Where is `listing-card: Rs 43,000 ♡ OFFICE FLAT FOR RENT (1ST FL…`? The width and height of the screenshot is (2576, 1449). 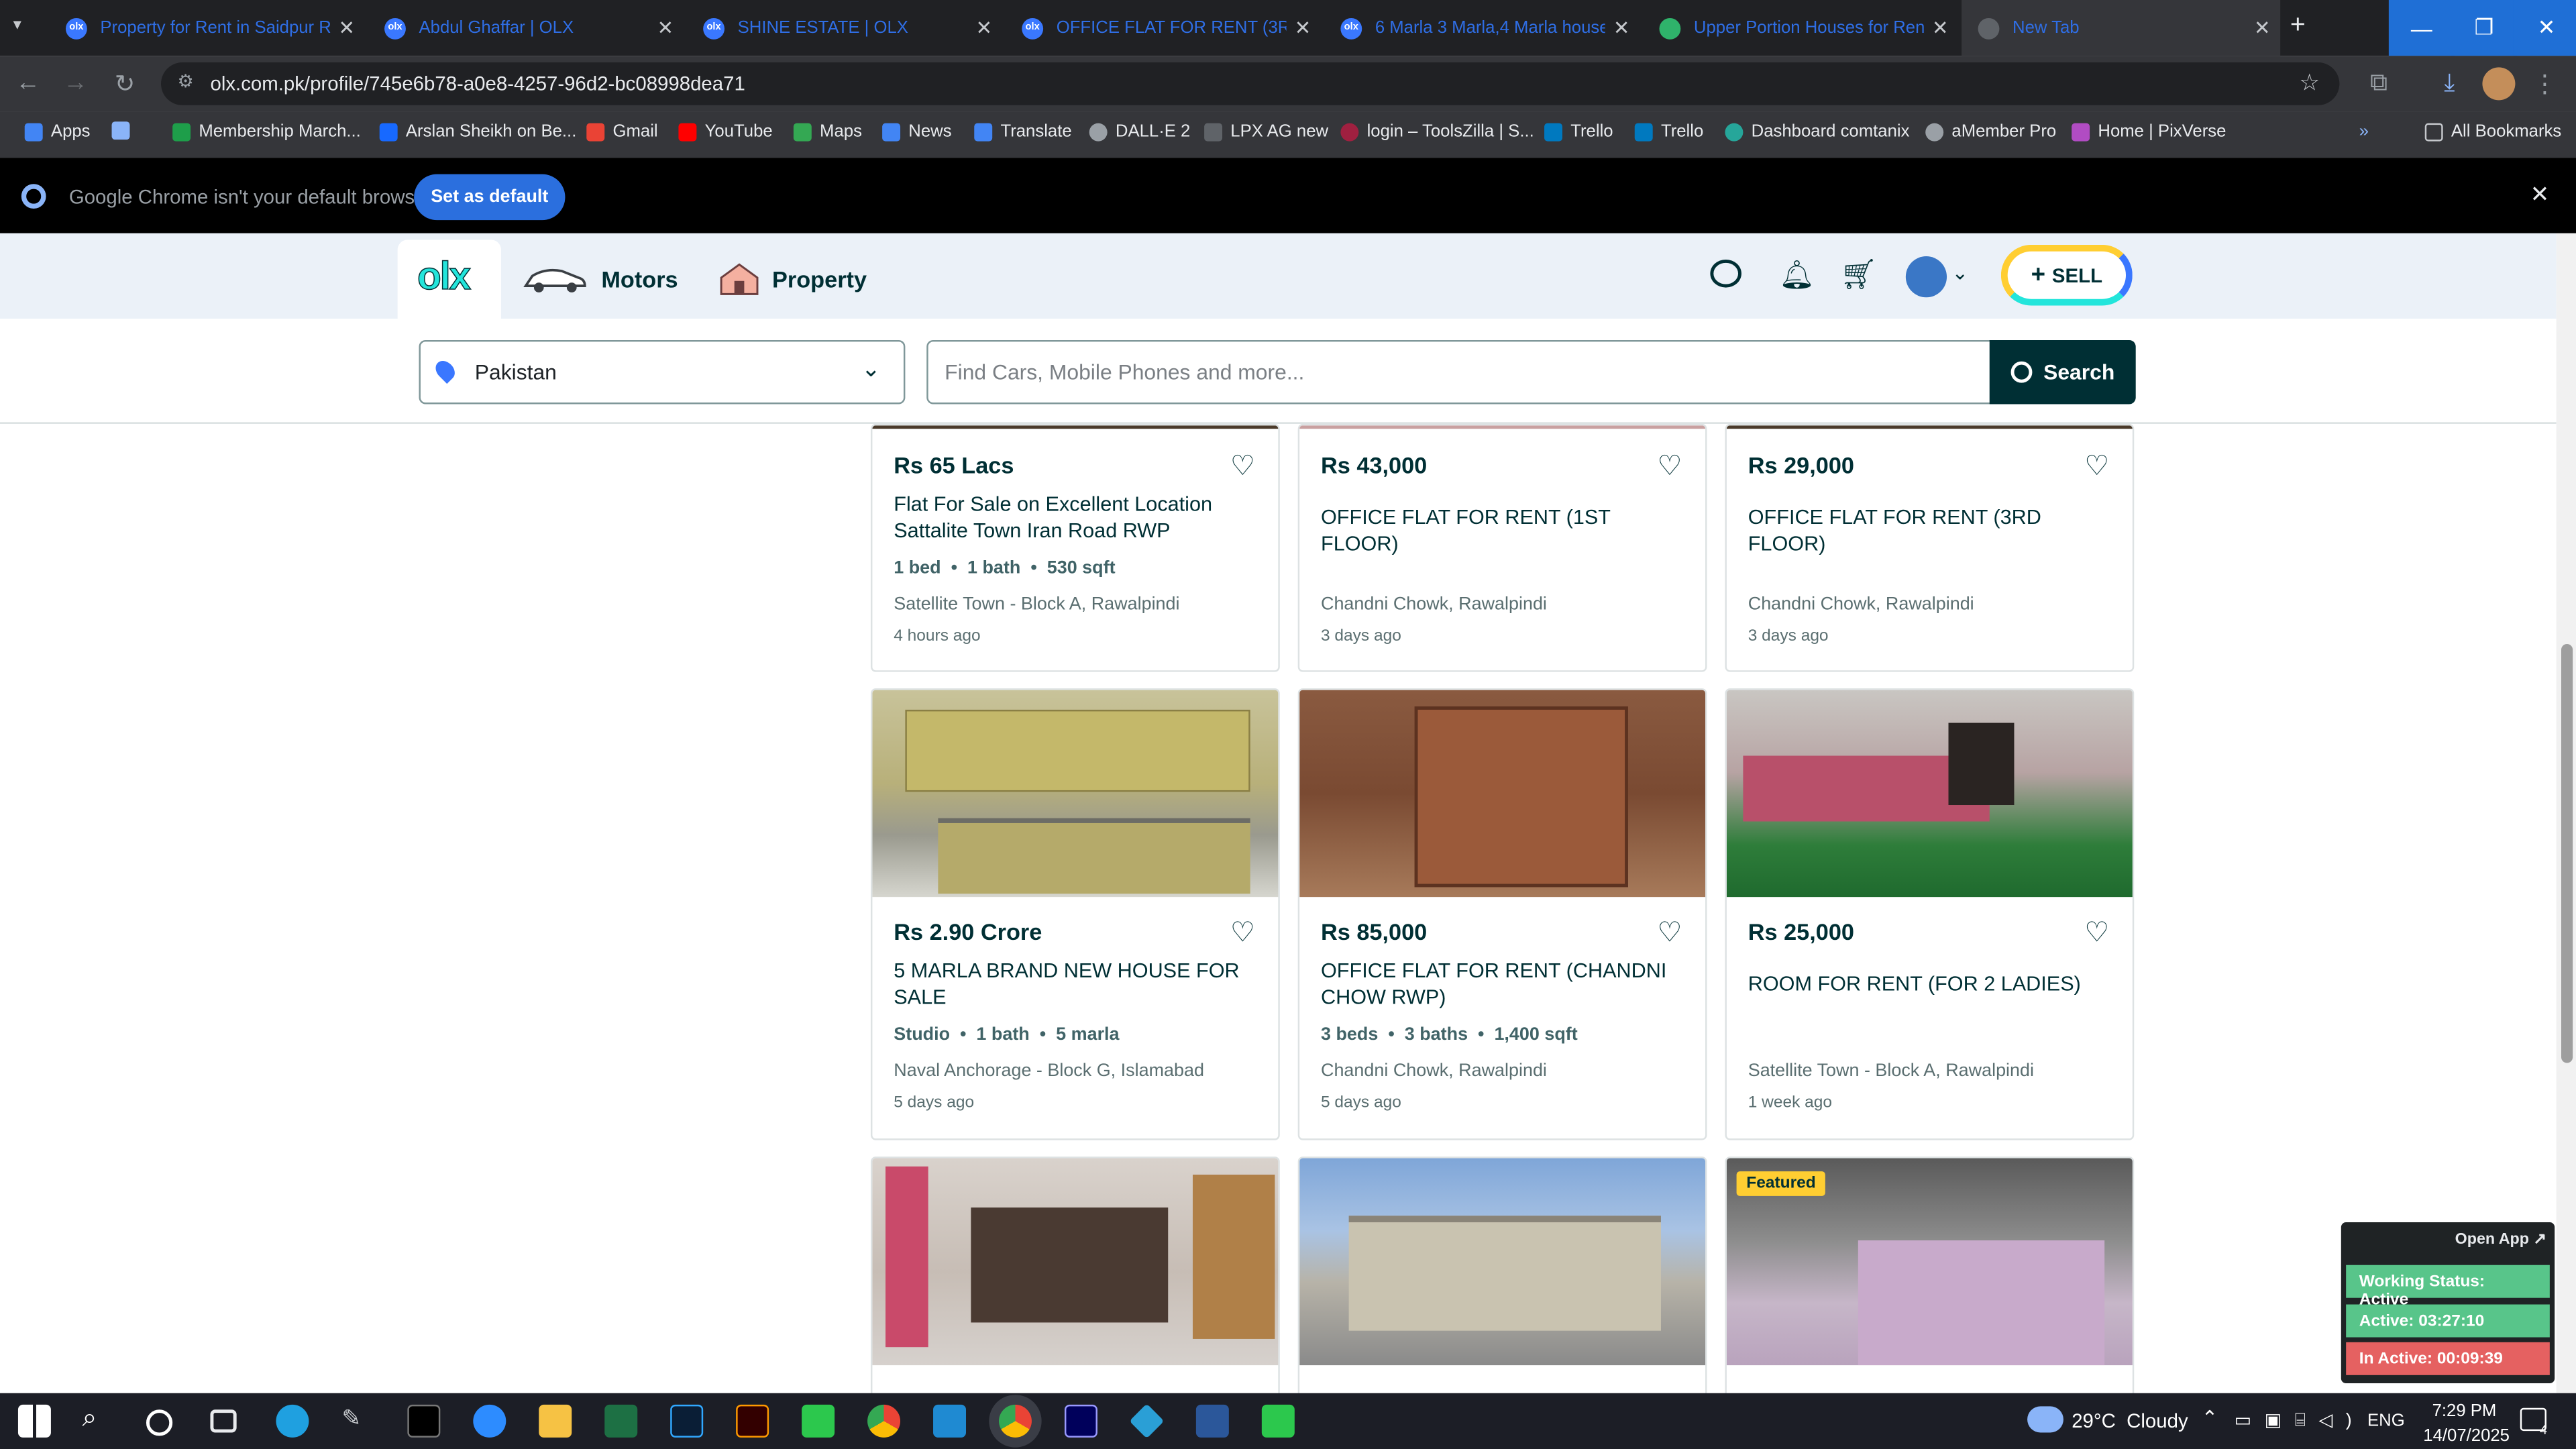
listing-card: Rs 43,000 ♡ OFFICE FLAT FOR RENT (1ST FL… is located at coordinates (1502, 547).